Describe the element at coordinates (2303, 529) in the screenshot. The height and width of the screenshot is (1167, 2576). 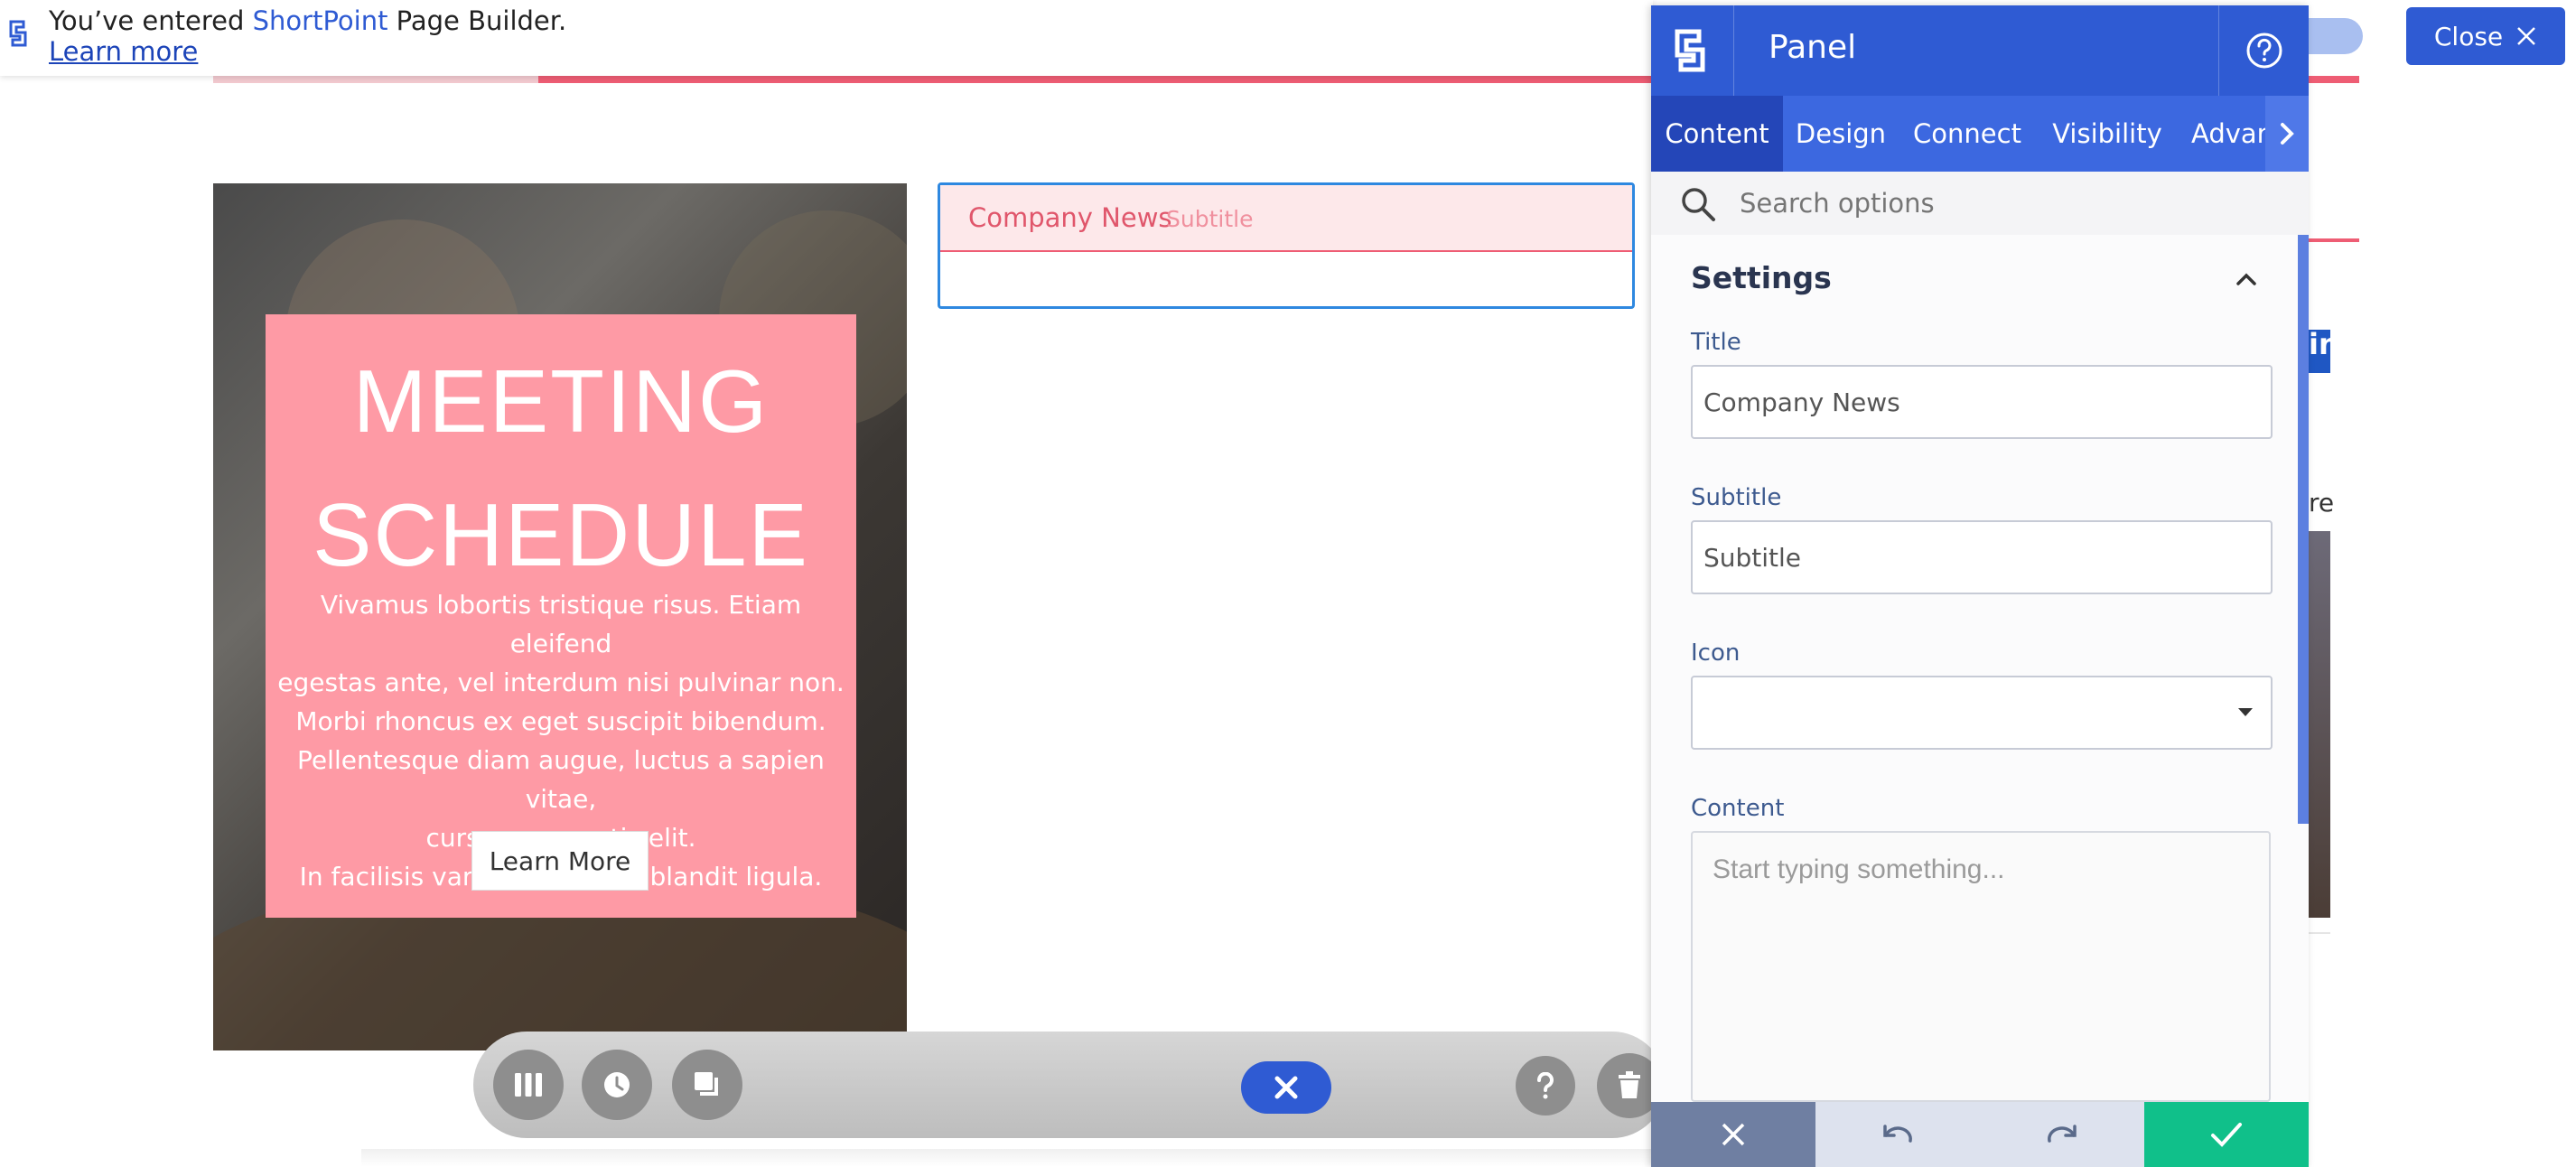
I see `panel-scrollbar` at that location.